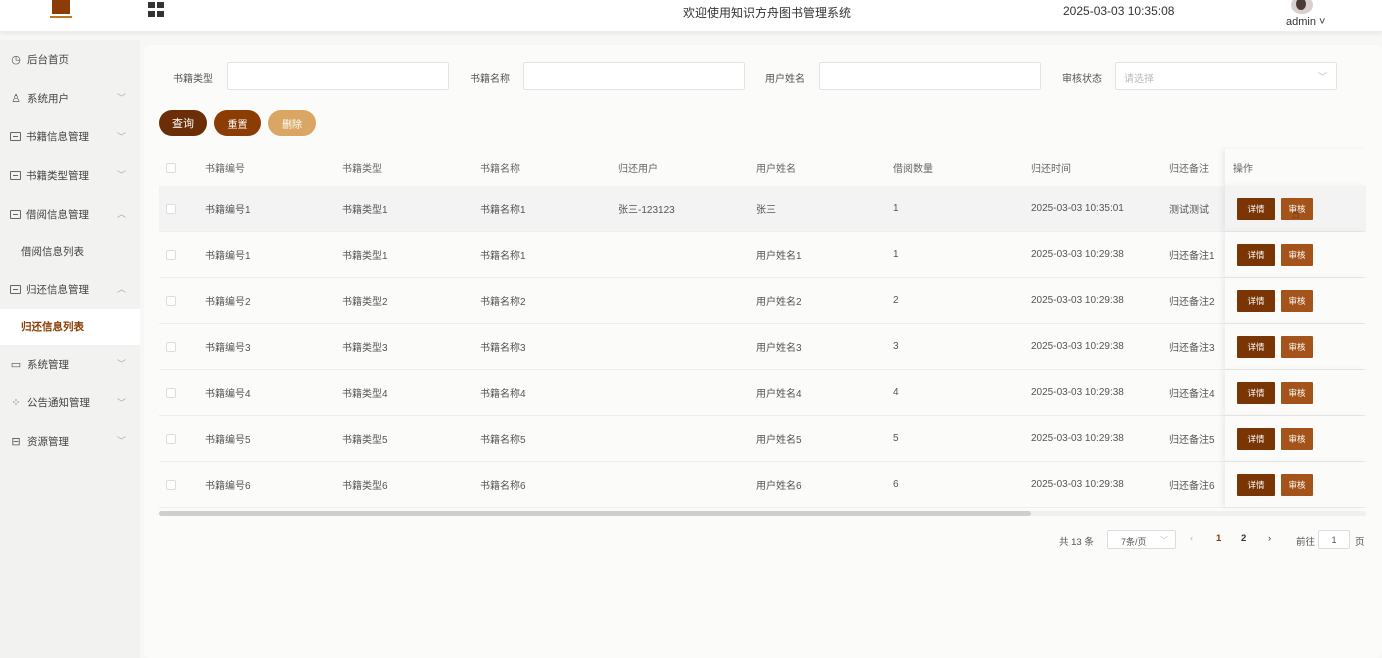 This screenshot has height=658, width=1382. What do you see at coordinates (490, 79) in the screenshot?
I see `filter-label-book-name: 书籍名称` at bounding box center [490, 79].